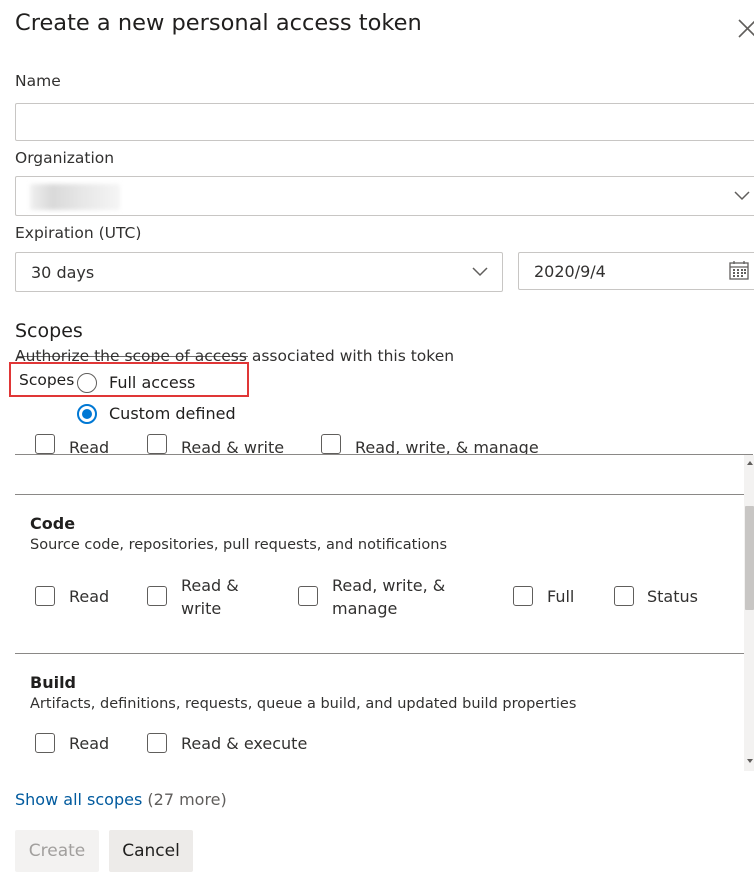 The width and height of the screenshot is (754, 886). Describe the element at coordinates (244, 743) in the screenshot. I see `build-read-execute-label: Read & execute` at that location.